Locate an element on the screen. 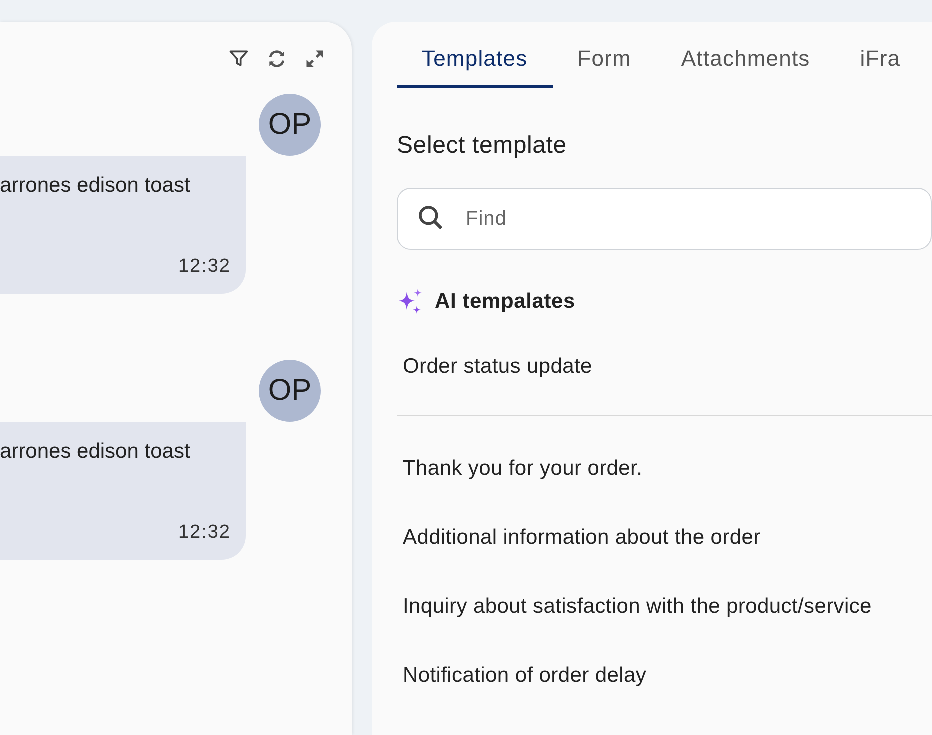 This screenshot has height=735, width=932. tab: Form is located at coordinates (604, 64).